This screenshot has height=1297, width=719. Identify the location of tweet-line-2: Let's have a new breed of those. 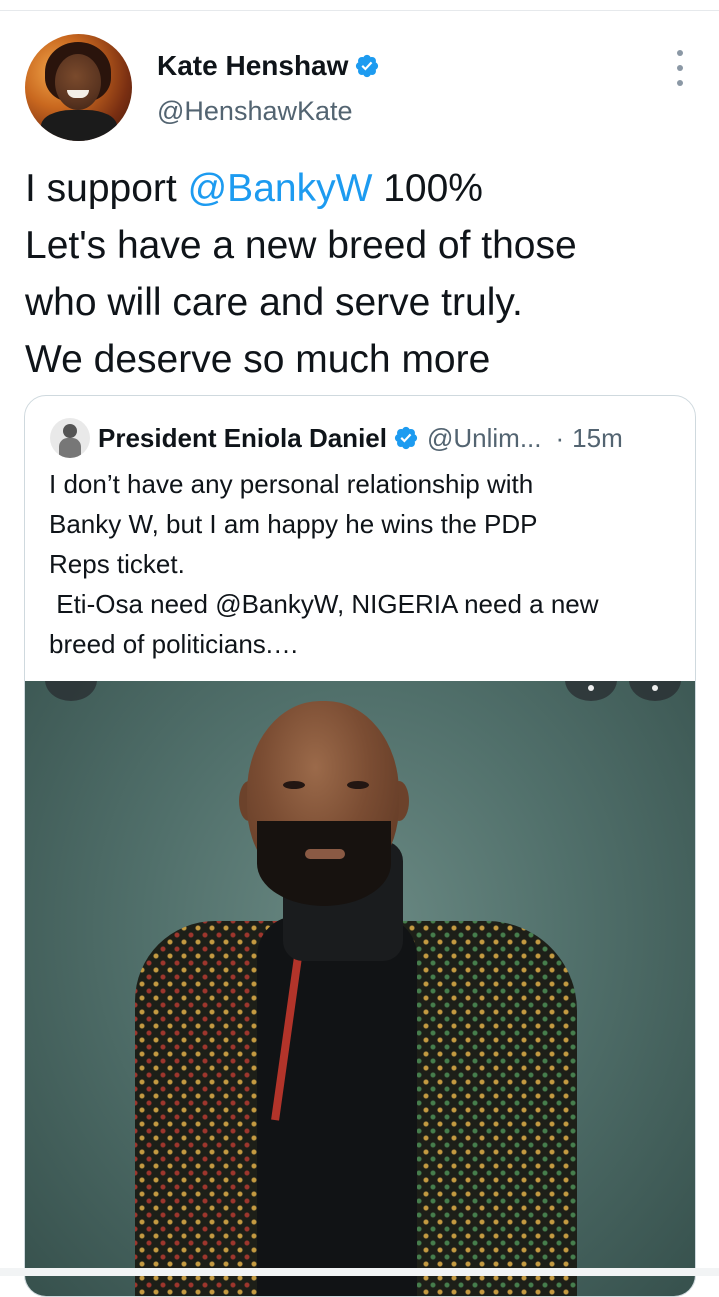
(301, 245).